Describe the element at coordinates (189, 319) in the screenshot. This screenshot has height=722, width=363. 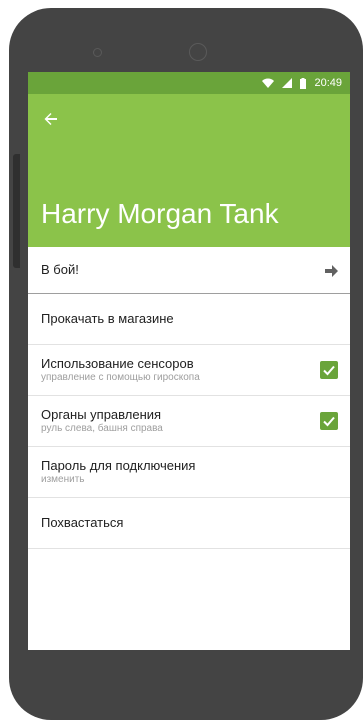
I see `list-item-upgrade: Прокачать в магазине` at that location.